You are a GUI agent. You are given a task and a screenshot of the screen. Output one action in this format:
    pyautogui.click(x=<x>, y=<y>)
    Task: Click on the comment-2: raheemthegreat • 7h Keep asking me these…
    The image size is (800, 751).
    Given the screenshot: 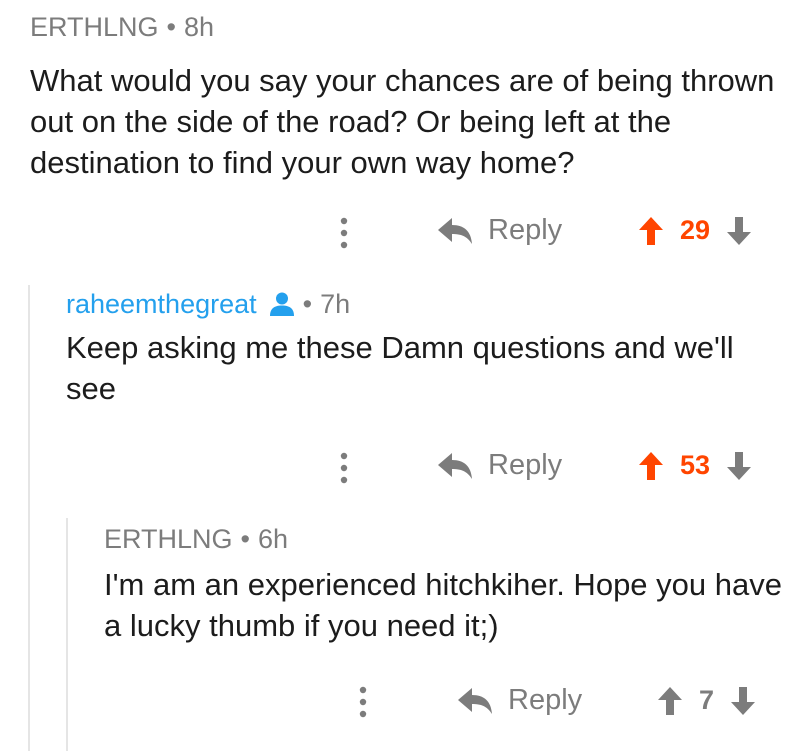 What is the action you would take?
    pyautogui.click(x=426, y=348)
    